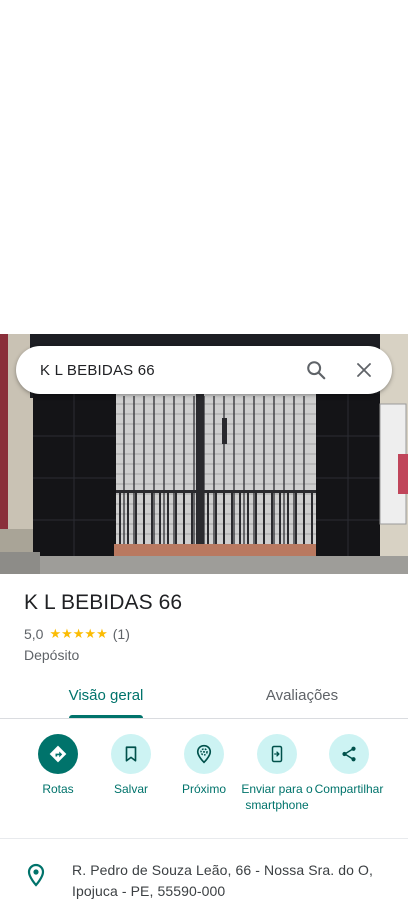  I want to click on search-icon, so click(316, 370).